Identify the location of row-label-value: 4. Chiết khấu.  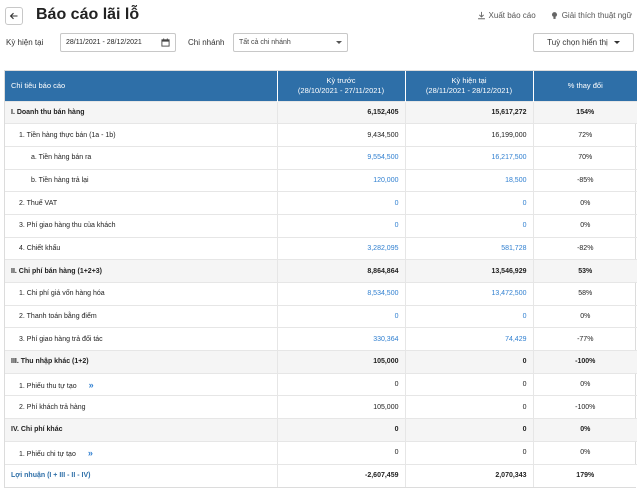
(40, 248).